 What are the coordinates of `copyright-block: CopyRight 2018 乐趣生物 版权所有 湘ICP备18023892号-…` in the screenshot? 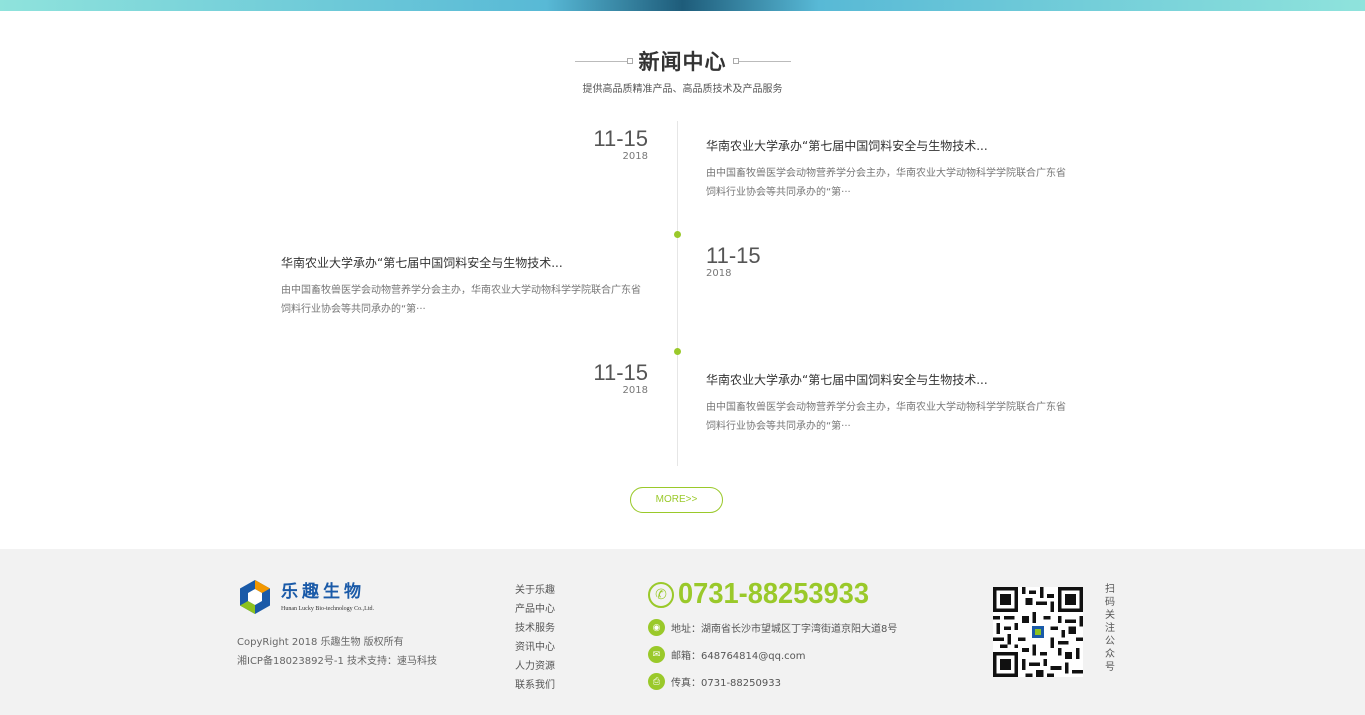 It's located at (337, 652).